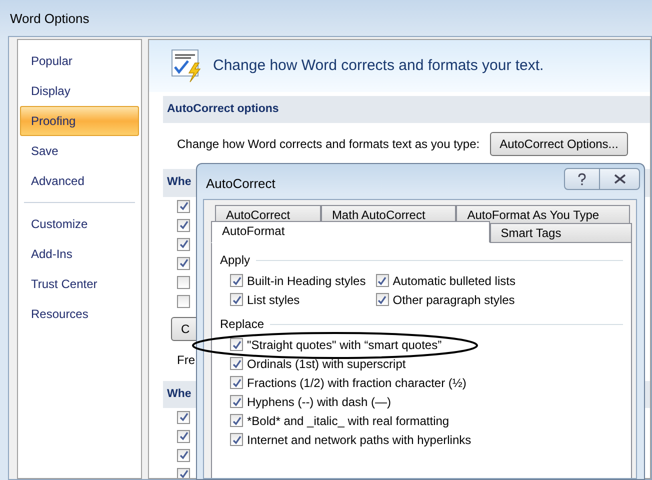 The width and height of the screenshot is (652, 480). Describe the element at coordinates (273, 300) in the screenshot. I see `option-label: List styles` at that location.